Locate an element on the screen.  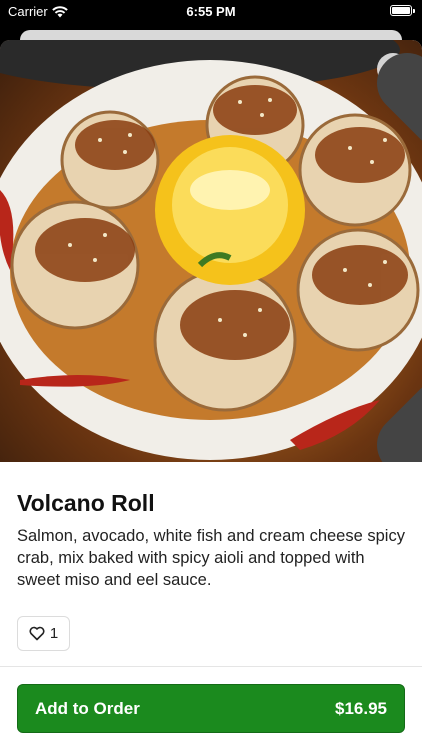
divider is located at coordinates (211, 666).